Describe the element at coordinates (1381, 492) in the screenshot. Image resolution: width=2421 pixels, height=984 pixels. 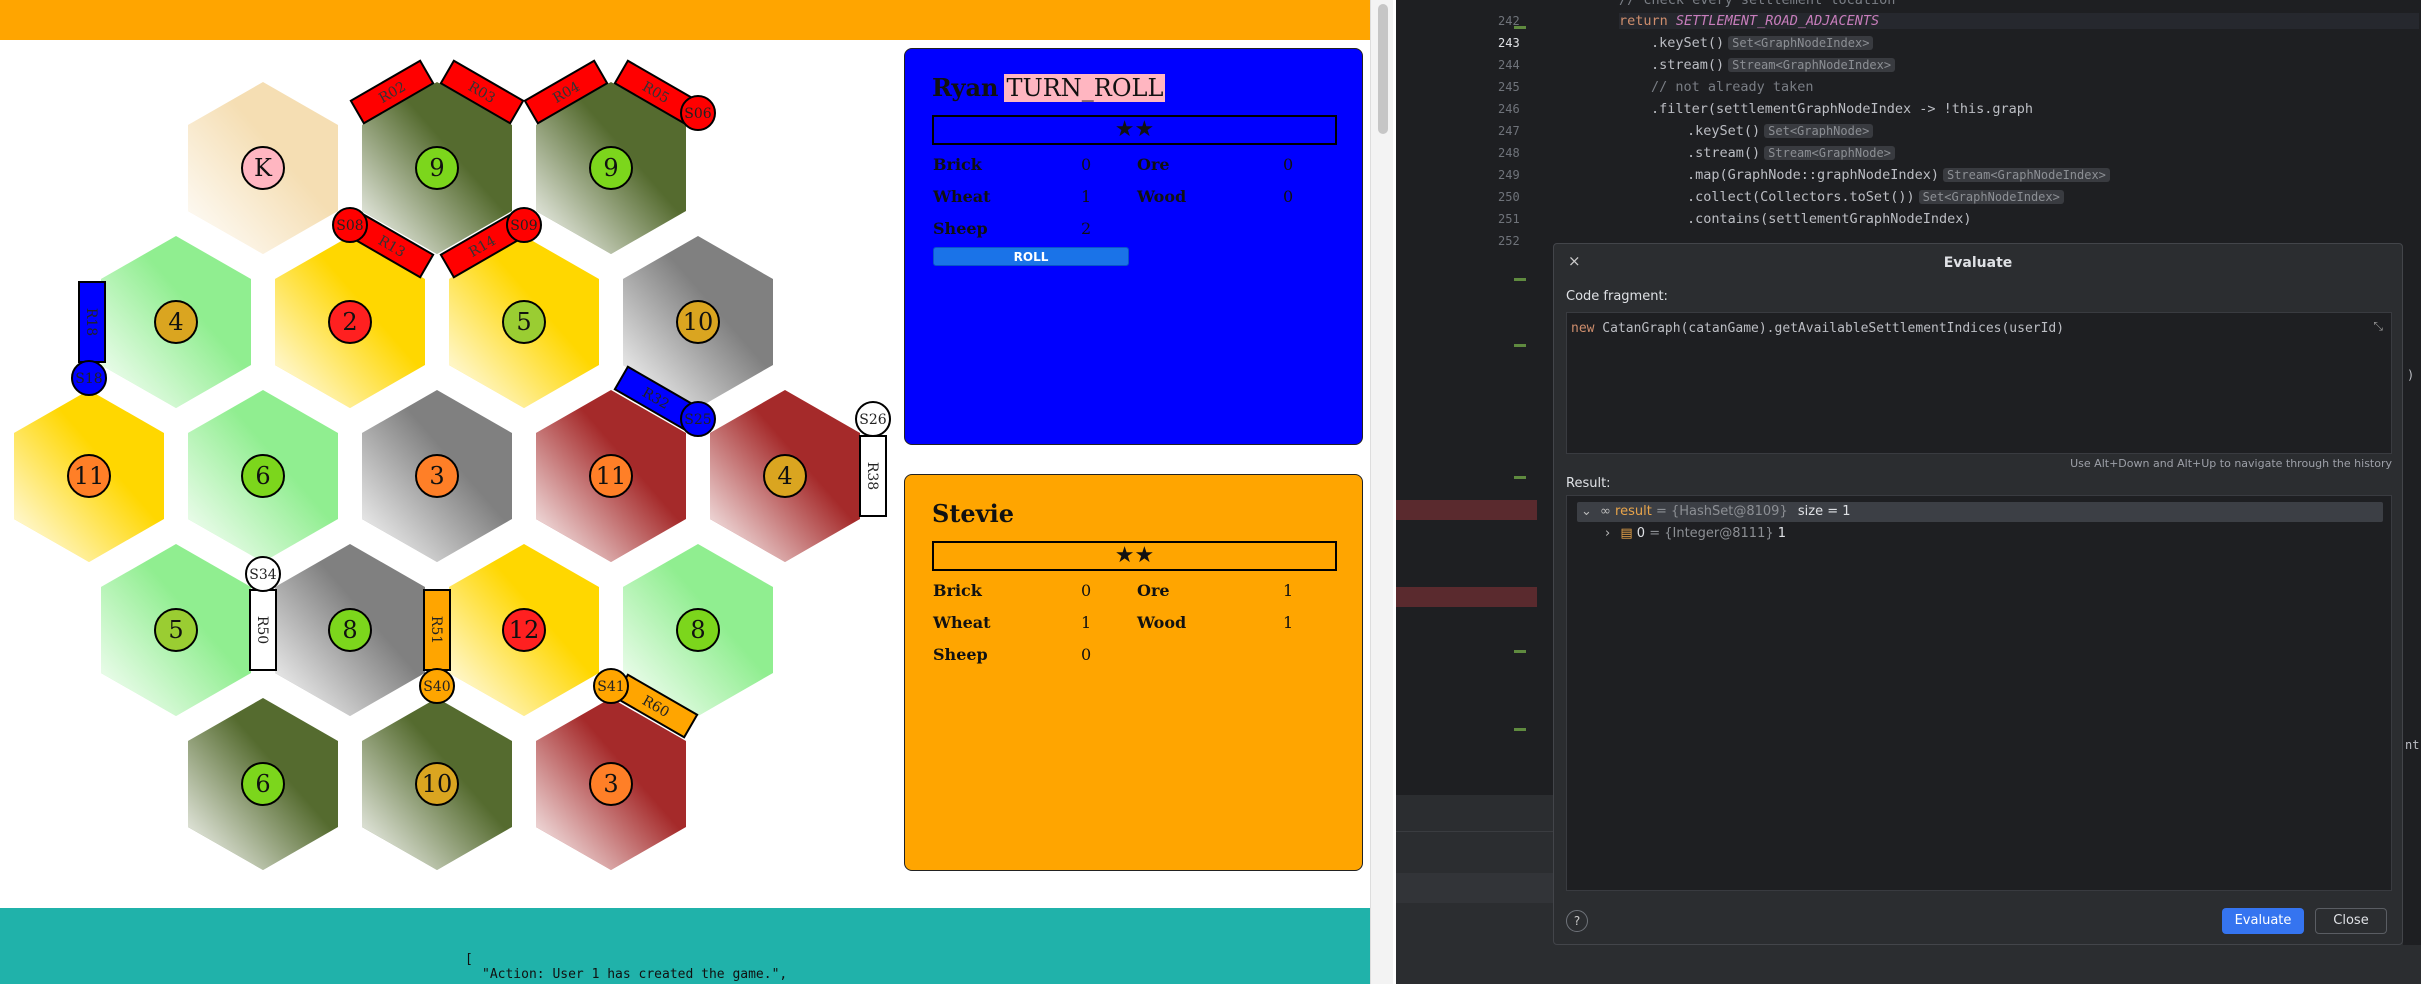
I see `page-scrollbar` at that location.